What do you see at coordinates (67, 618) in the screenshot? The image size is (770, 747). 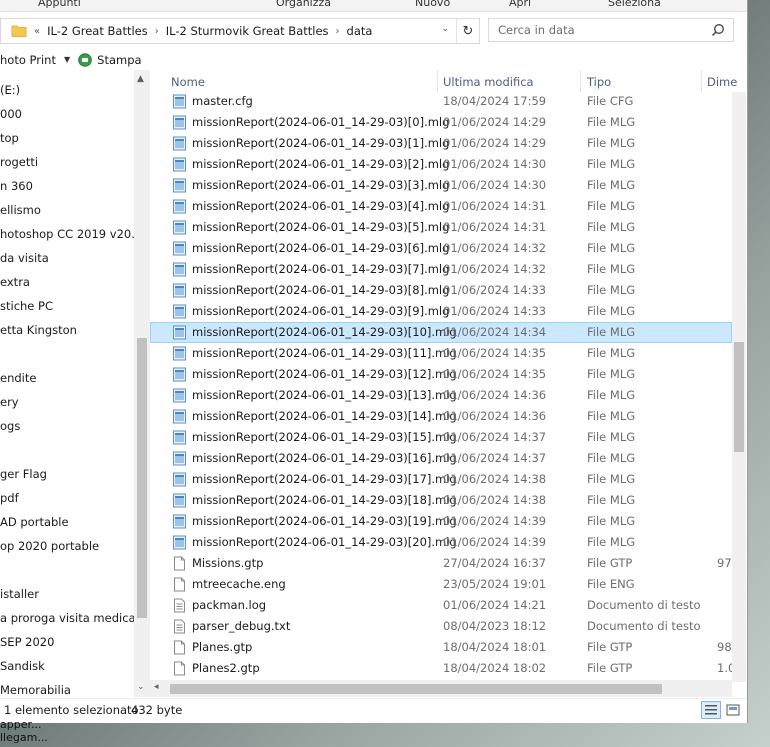 I see `nav-item: a proroga visita medica` at bounding box center [67, 618].